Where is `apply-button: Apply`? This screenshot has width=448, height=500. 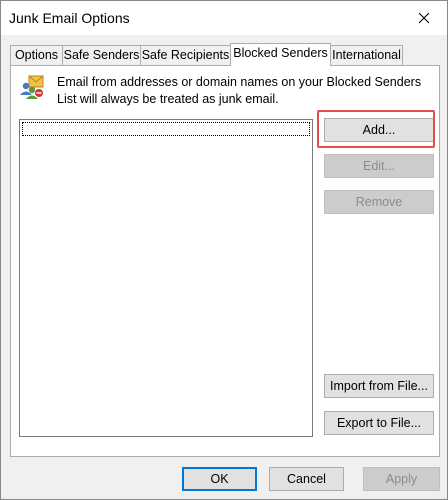
apply-button: Apply is located at coordinates (401, 479).